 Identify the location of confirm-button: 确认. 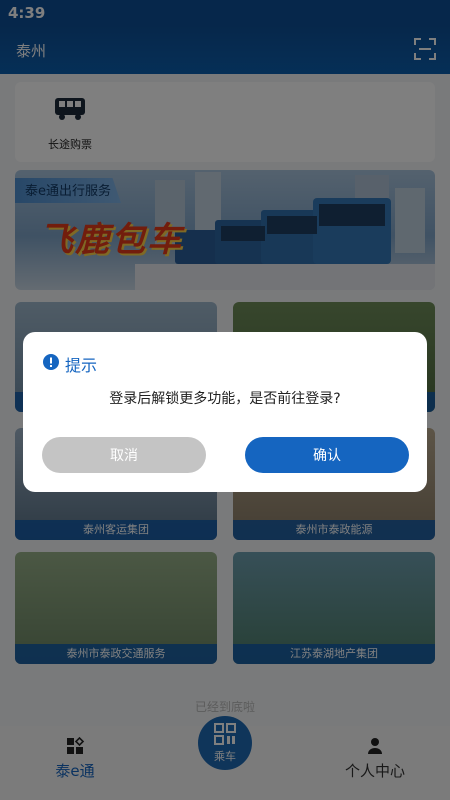
(327, 455).